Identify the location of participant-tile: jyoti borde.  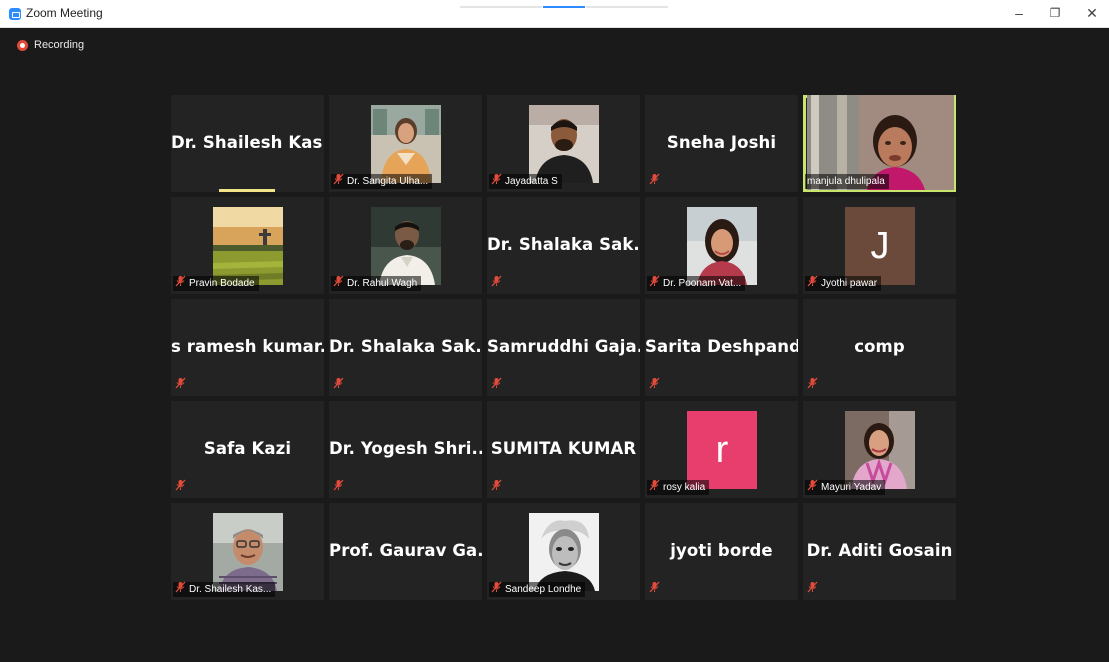
(721, 551).